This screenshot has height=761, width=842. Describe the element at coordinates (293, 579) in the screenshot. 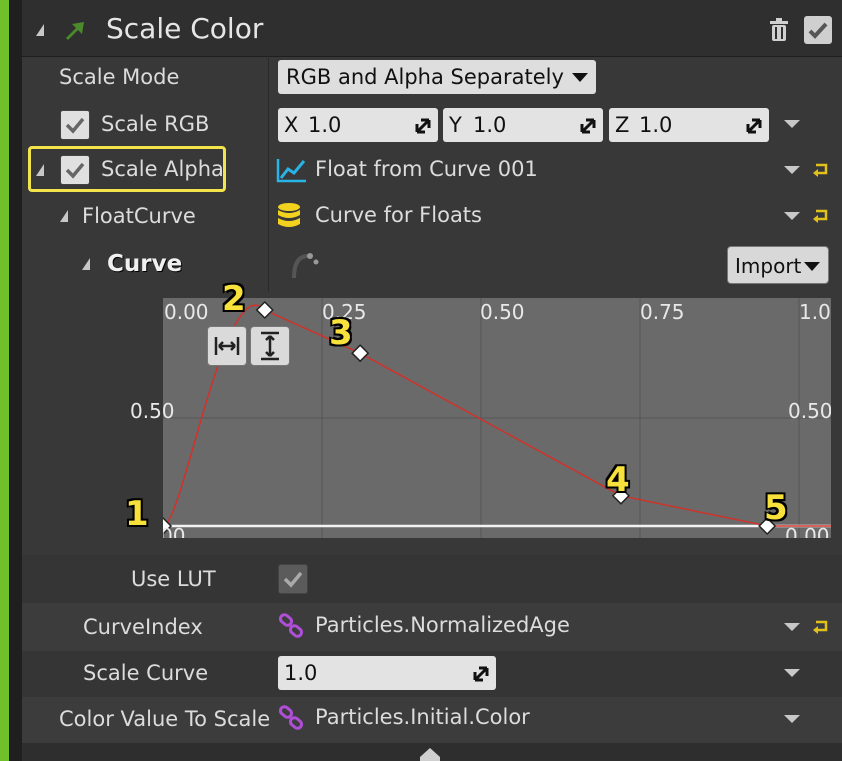

I see `use-lut-checkbox` at that location.